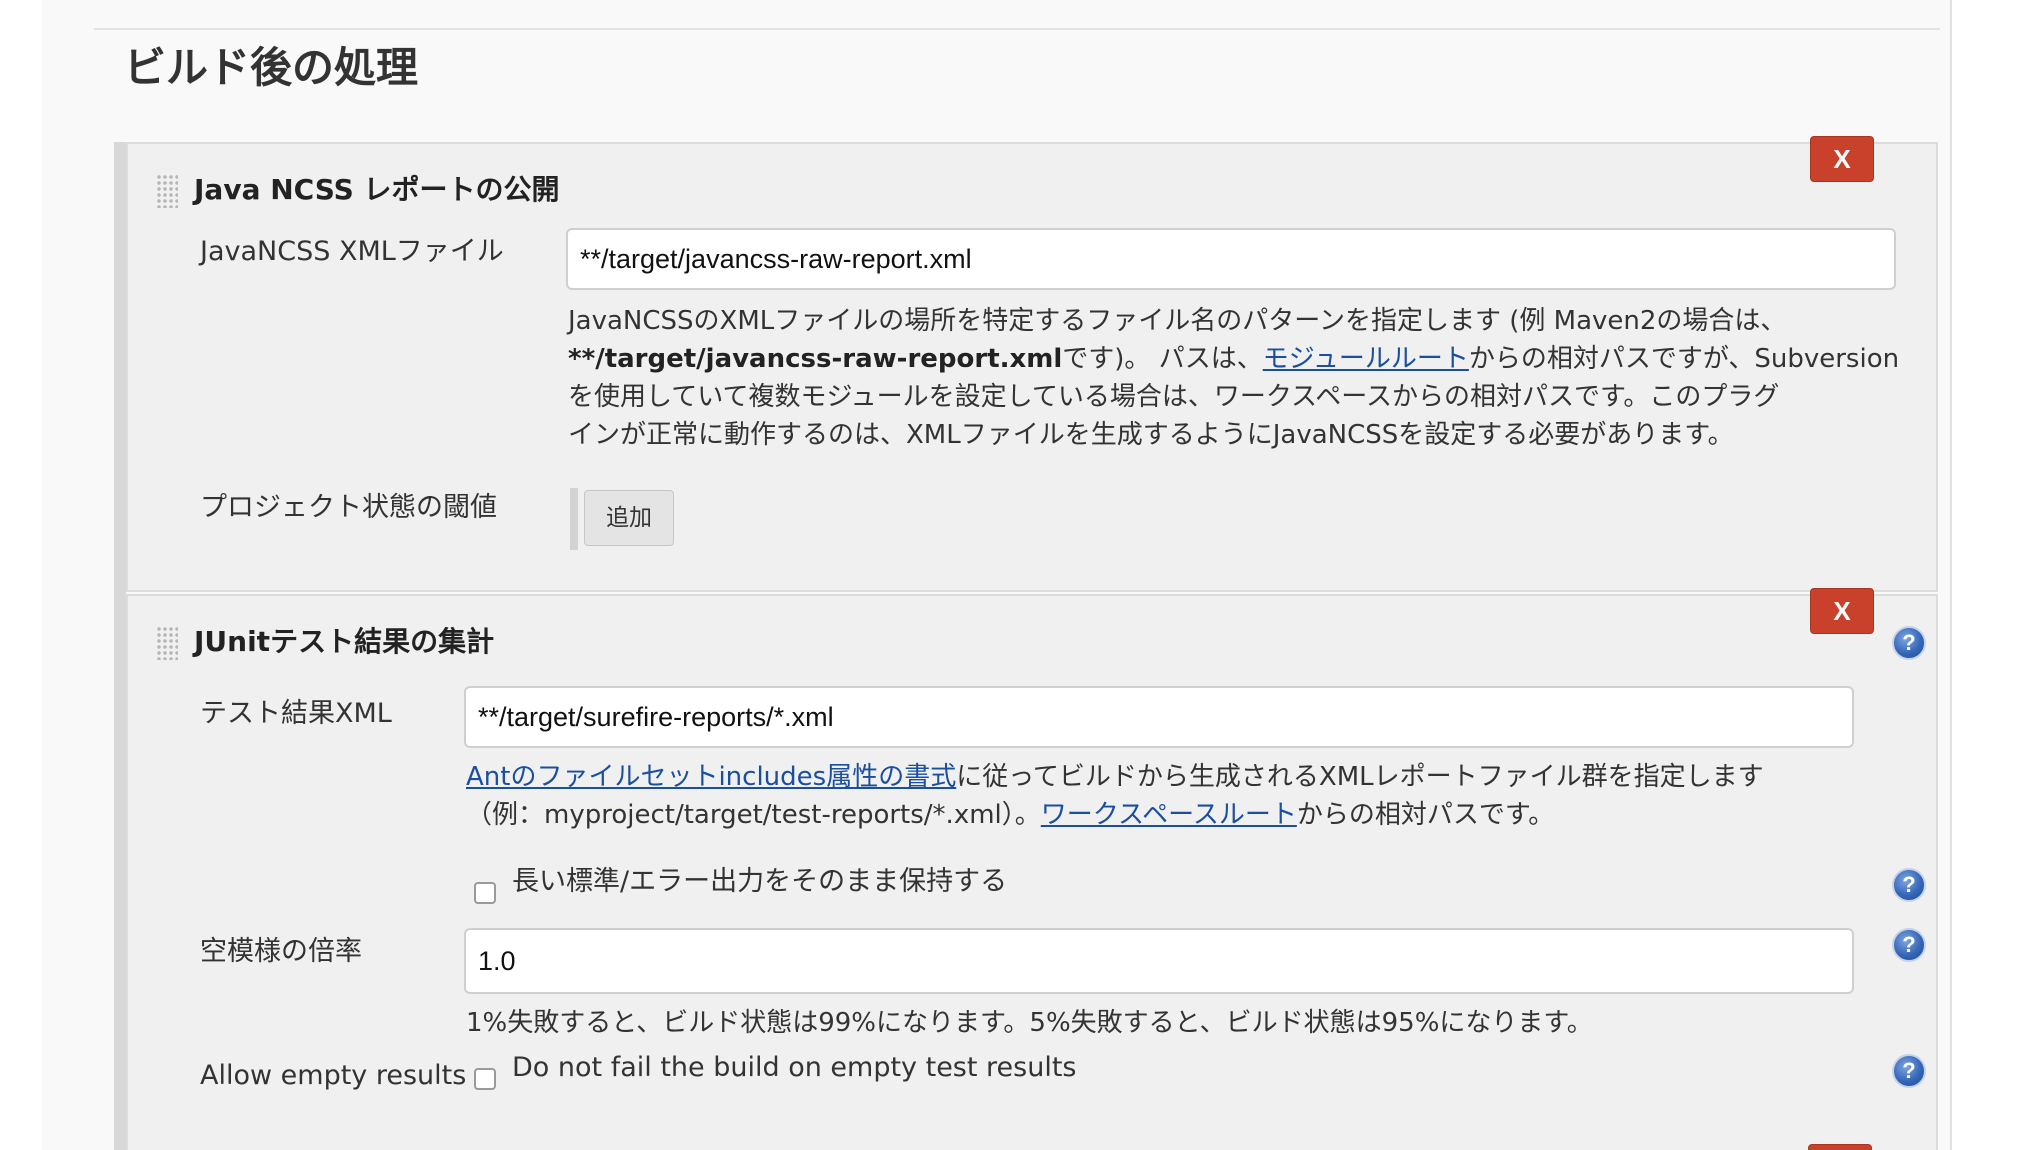 The height and width of the screenshot is (1150, 2018). What do you see at coordinates (574, 519) in the screenshot?
I see `repeatable-bar` at bounding box center [574, 519].